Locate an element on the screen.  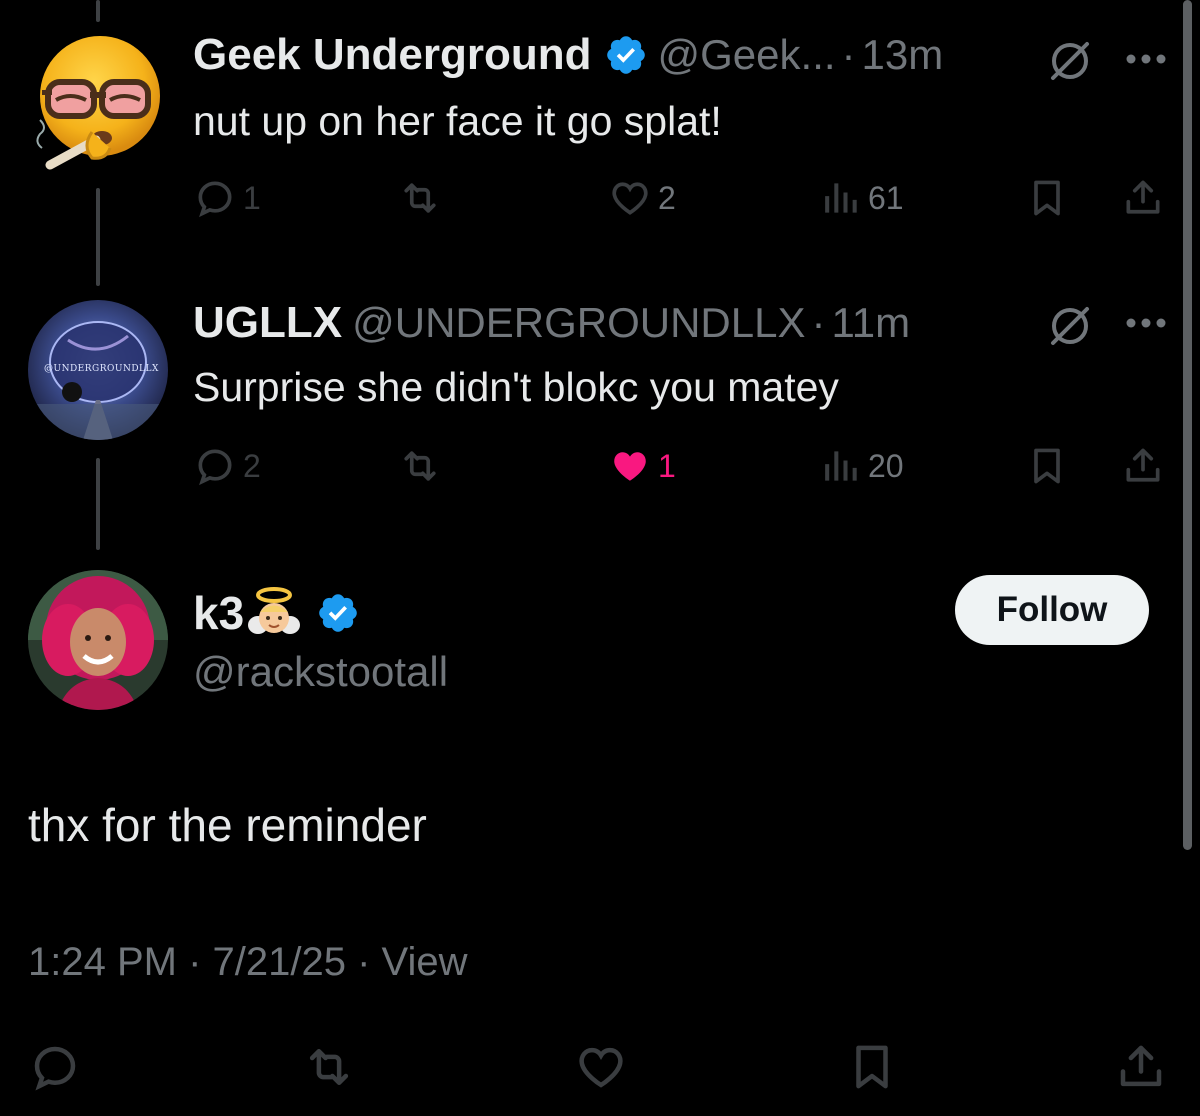
like-button: 1 is located at coordinates (642, 466).